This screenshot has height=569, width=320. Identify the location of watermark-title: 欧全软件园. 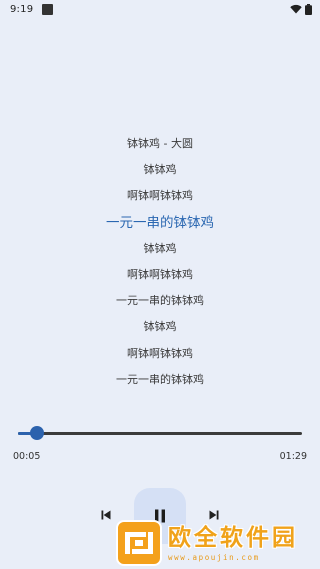
(233, 537).